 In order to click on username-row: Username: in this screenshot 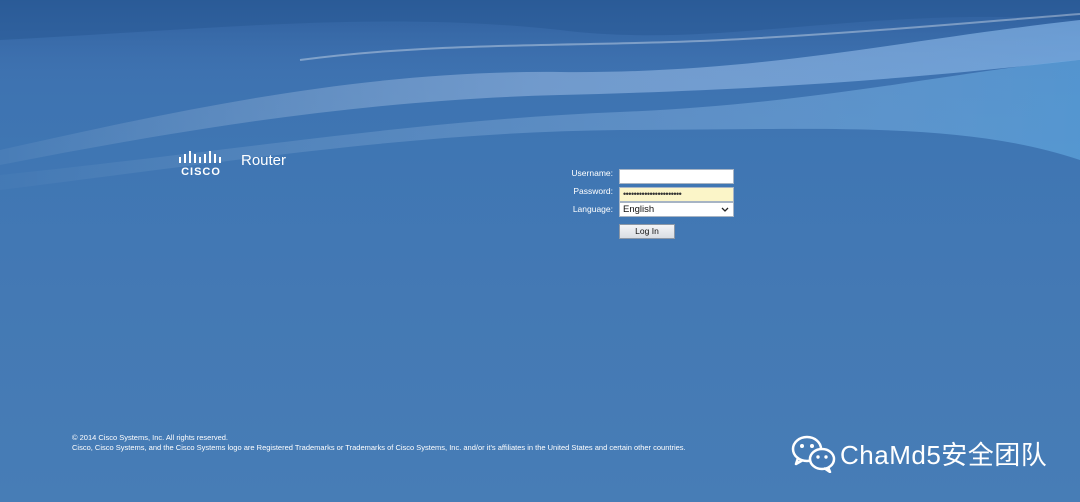, I will do `click(650, 175)`.